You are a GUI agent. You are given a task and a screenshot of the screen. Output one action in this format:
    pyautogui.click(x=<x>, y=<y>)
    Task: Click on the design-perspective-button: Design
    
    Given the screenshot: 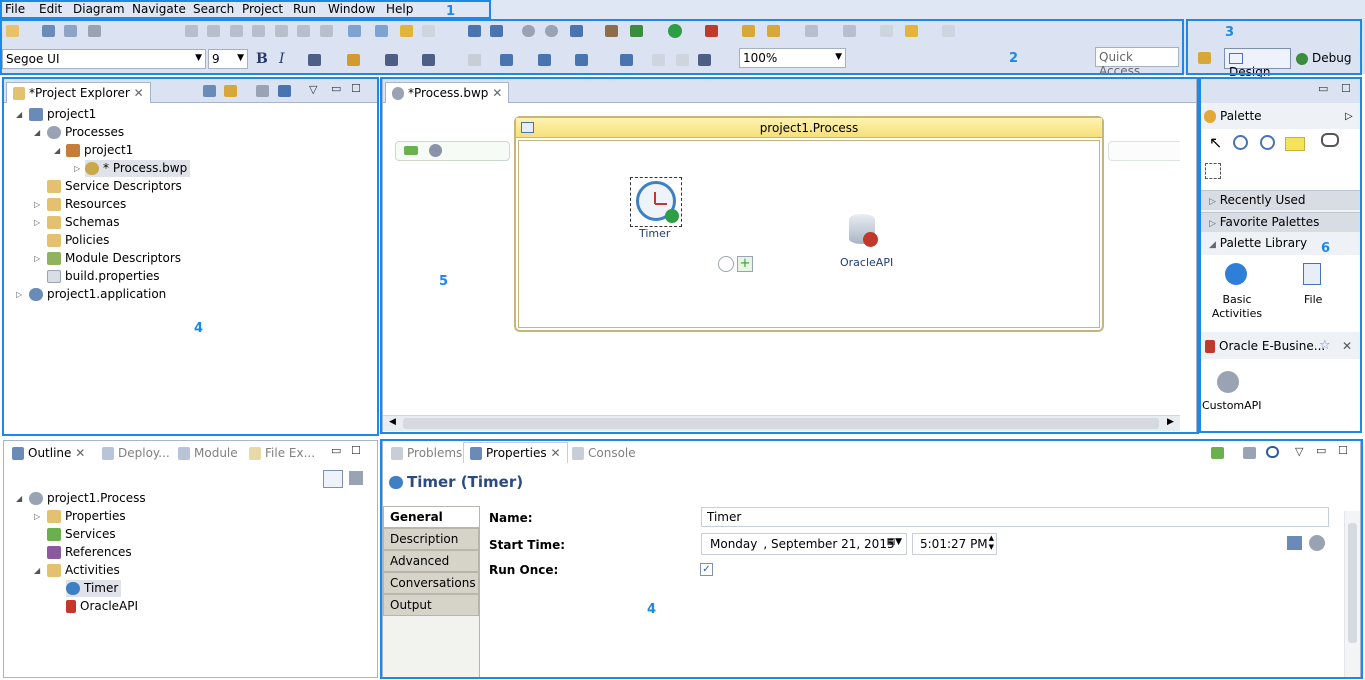 What is the action you would take?
    pyautogui.click(x=1257, y=63)
    